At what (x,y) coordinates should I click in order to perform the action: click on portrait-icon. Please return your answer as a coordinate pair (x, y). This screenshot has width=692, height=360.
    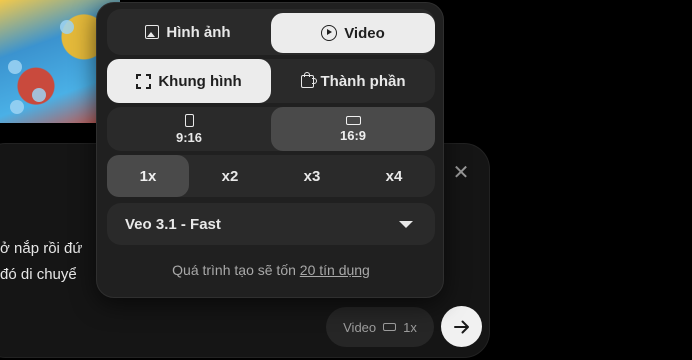
    Looking at the image, I should click on (189, 120).